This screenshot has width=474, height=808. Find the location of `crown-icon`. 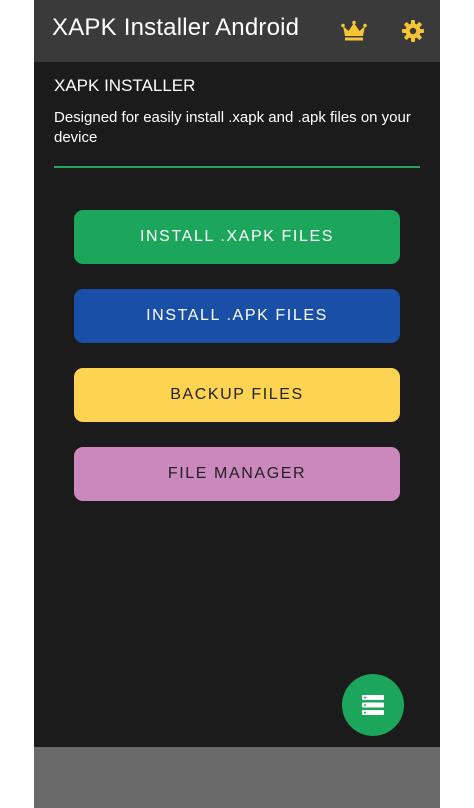

crown-icon is located at coordinates (354, 30).